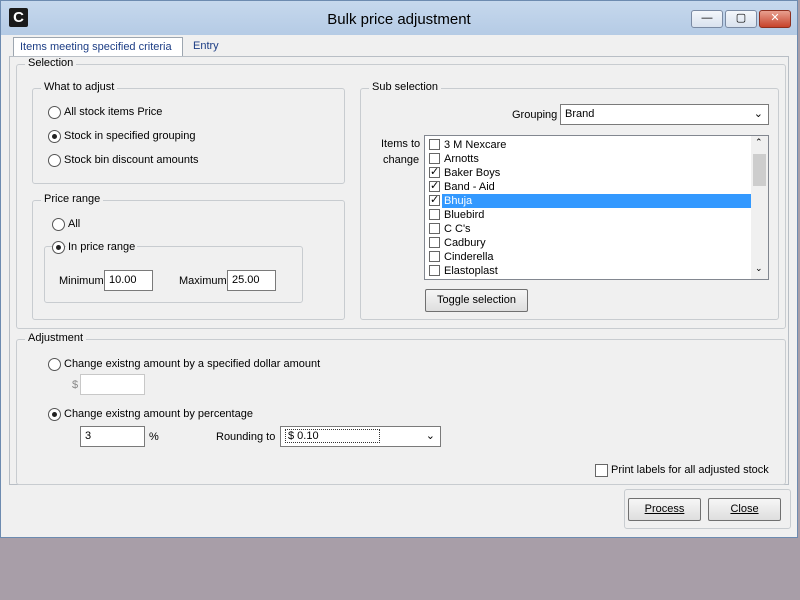 The image size is (800, 600). I want to click on list-scrollbar: ⌃ ⌄, so click(759, 207).